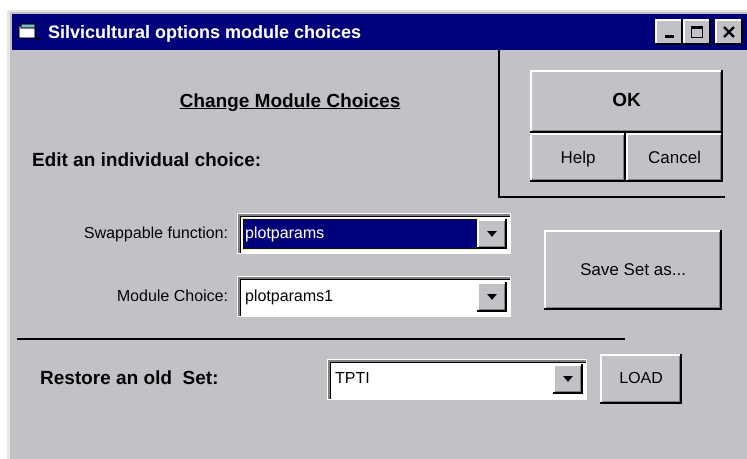  I want to click on dropdown-field: TPTI, so click(457, 379).